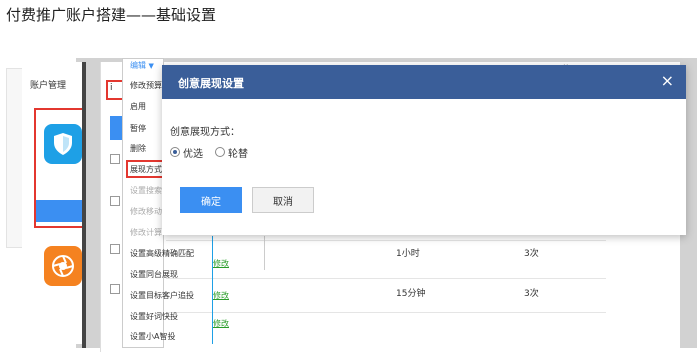  I want to click on menu-item-enable: 启用, so click(138, 106).